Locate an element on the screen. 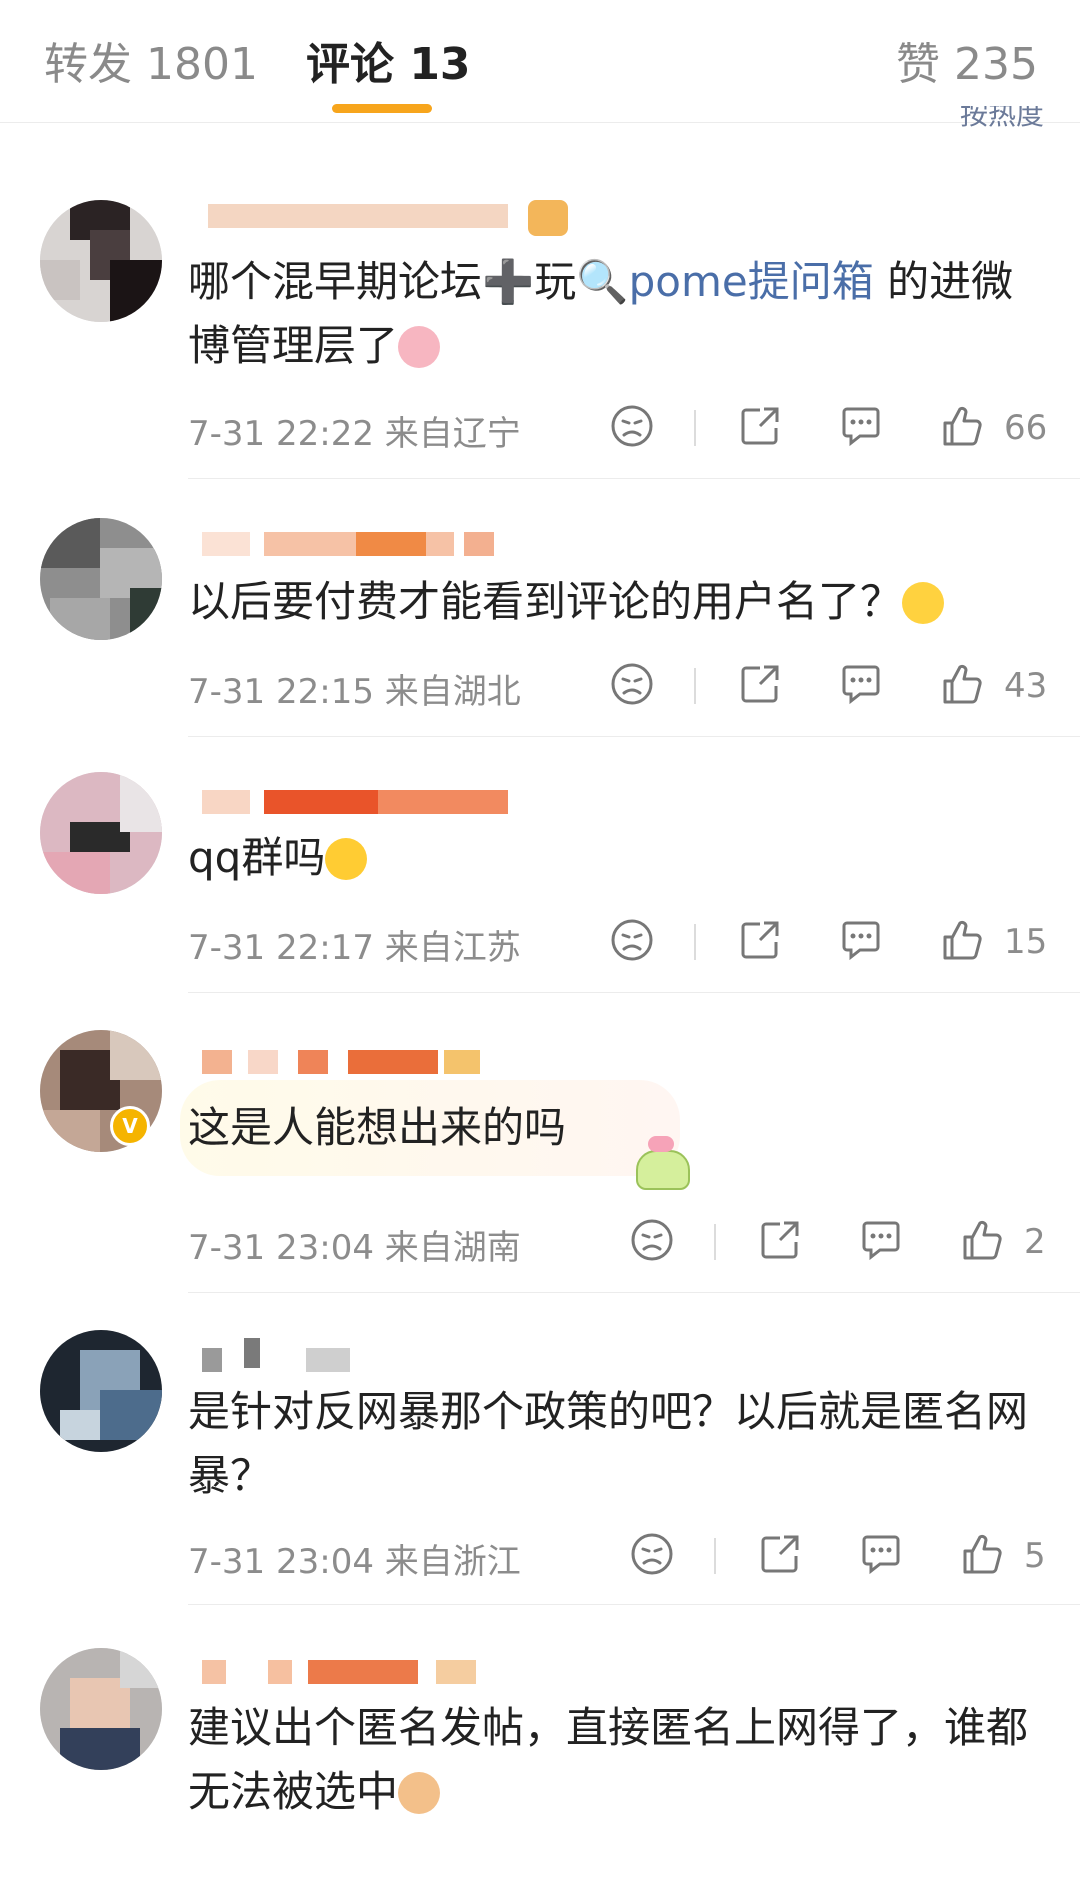 Image resolution: width=1080 pixels, height=1883 pixels. like-count: 5 is located at coordinates (1035, 1556).